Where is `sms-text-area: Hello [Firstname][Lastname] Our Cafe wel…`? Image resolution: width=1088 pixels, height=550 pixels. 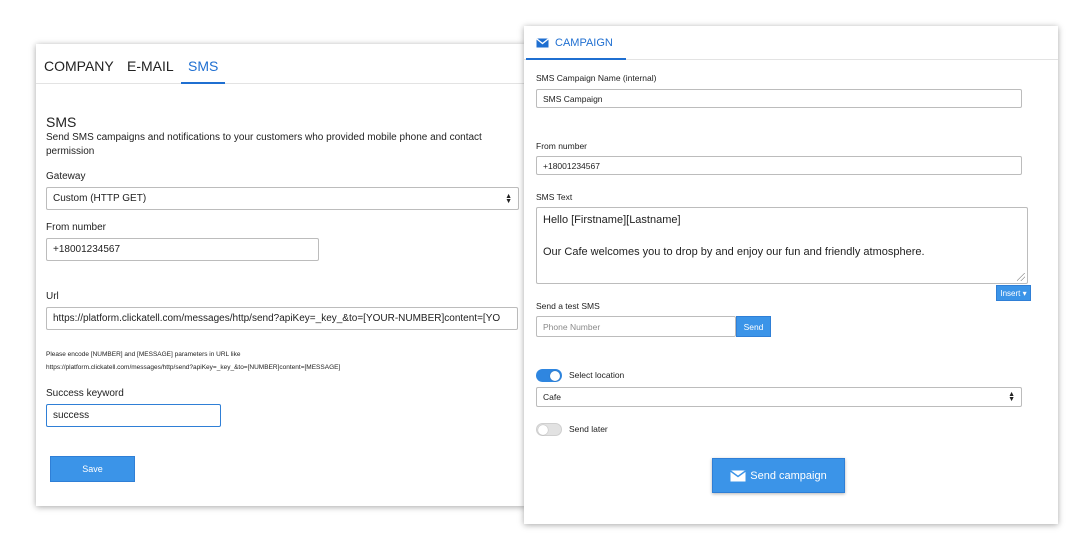 sms-text-area: Hello [Firstname][Lastname] Our Cafe wel… is located at coordinates (782, 245).